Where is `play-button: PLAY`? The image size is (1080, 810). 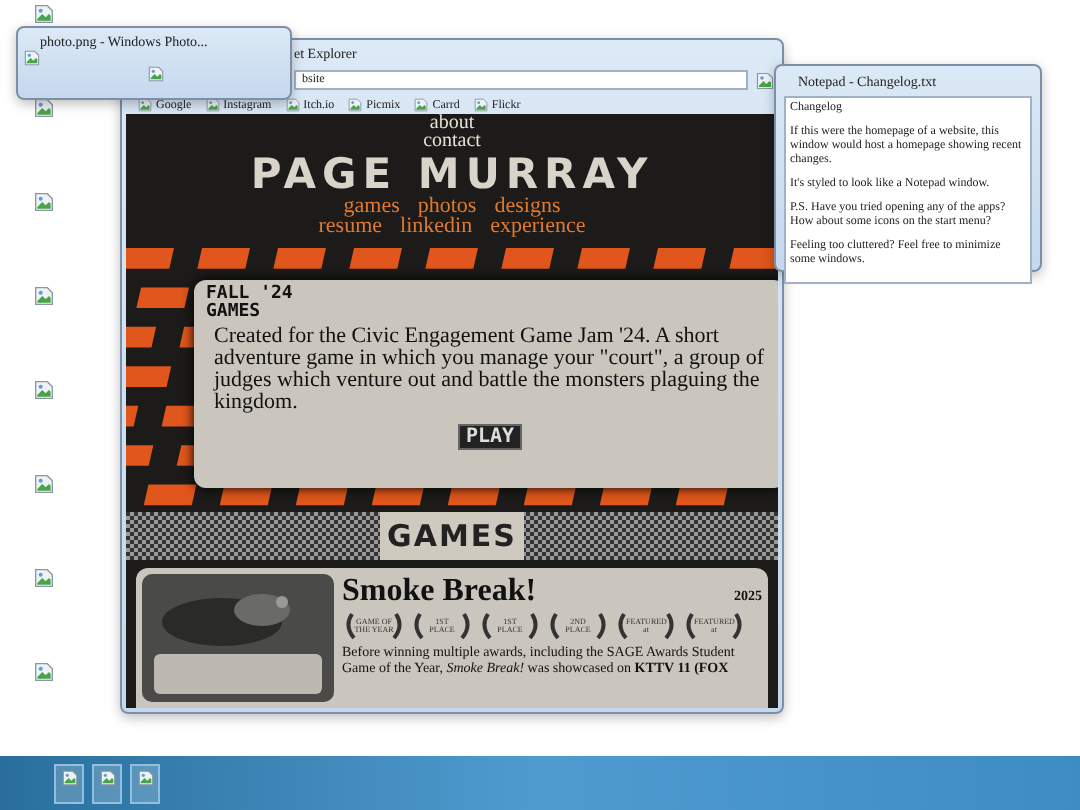 play-button: PLAY is located at coordinates (490, 437).